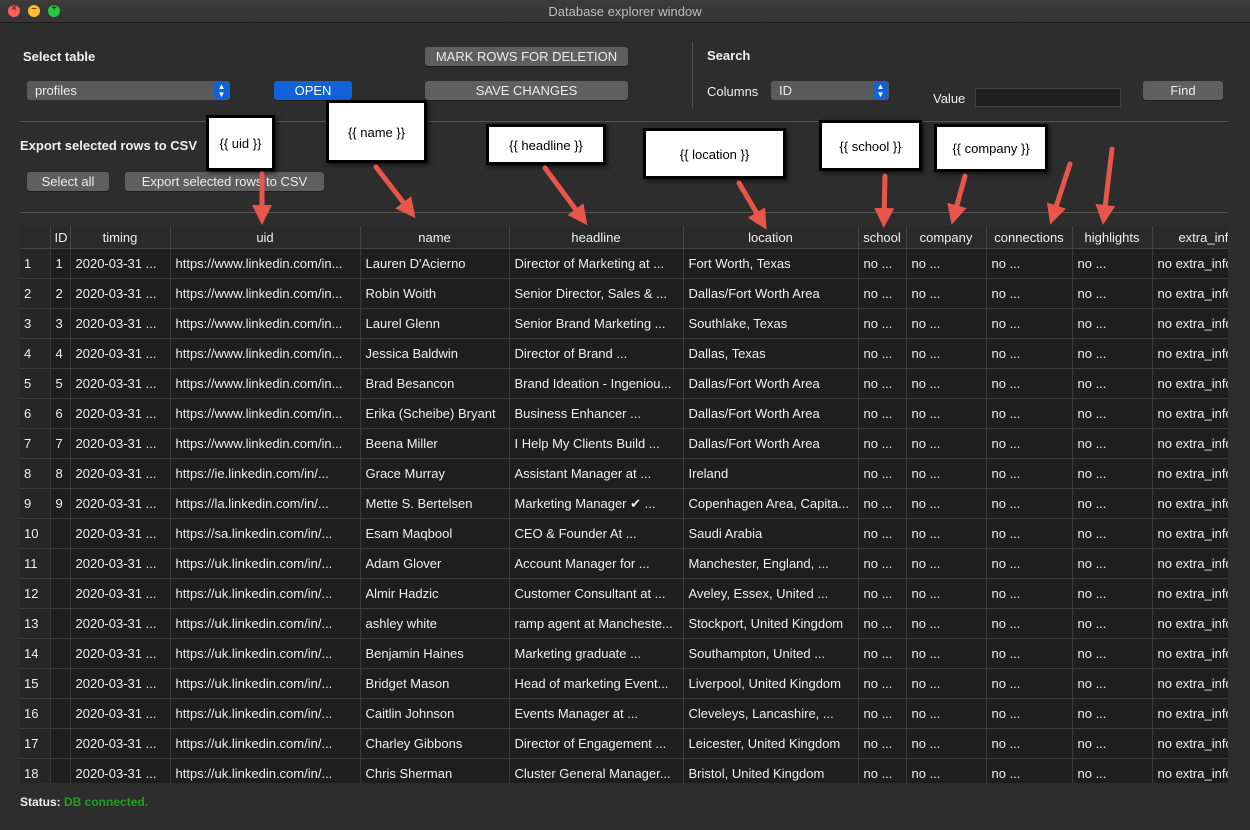  I want to click on table-cell: Ireland, so click(771, 473).